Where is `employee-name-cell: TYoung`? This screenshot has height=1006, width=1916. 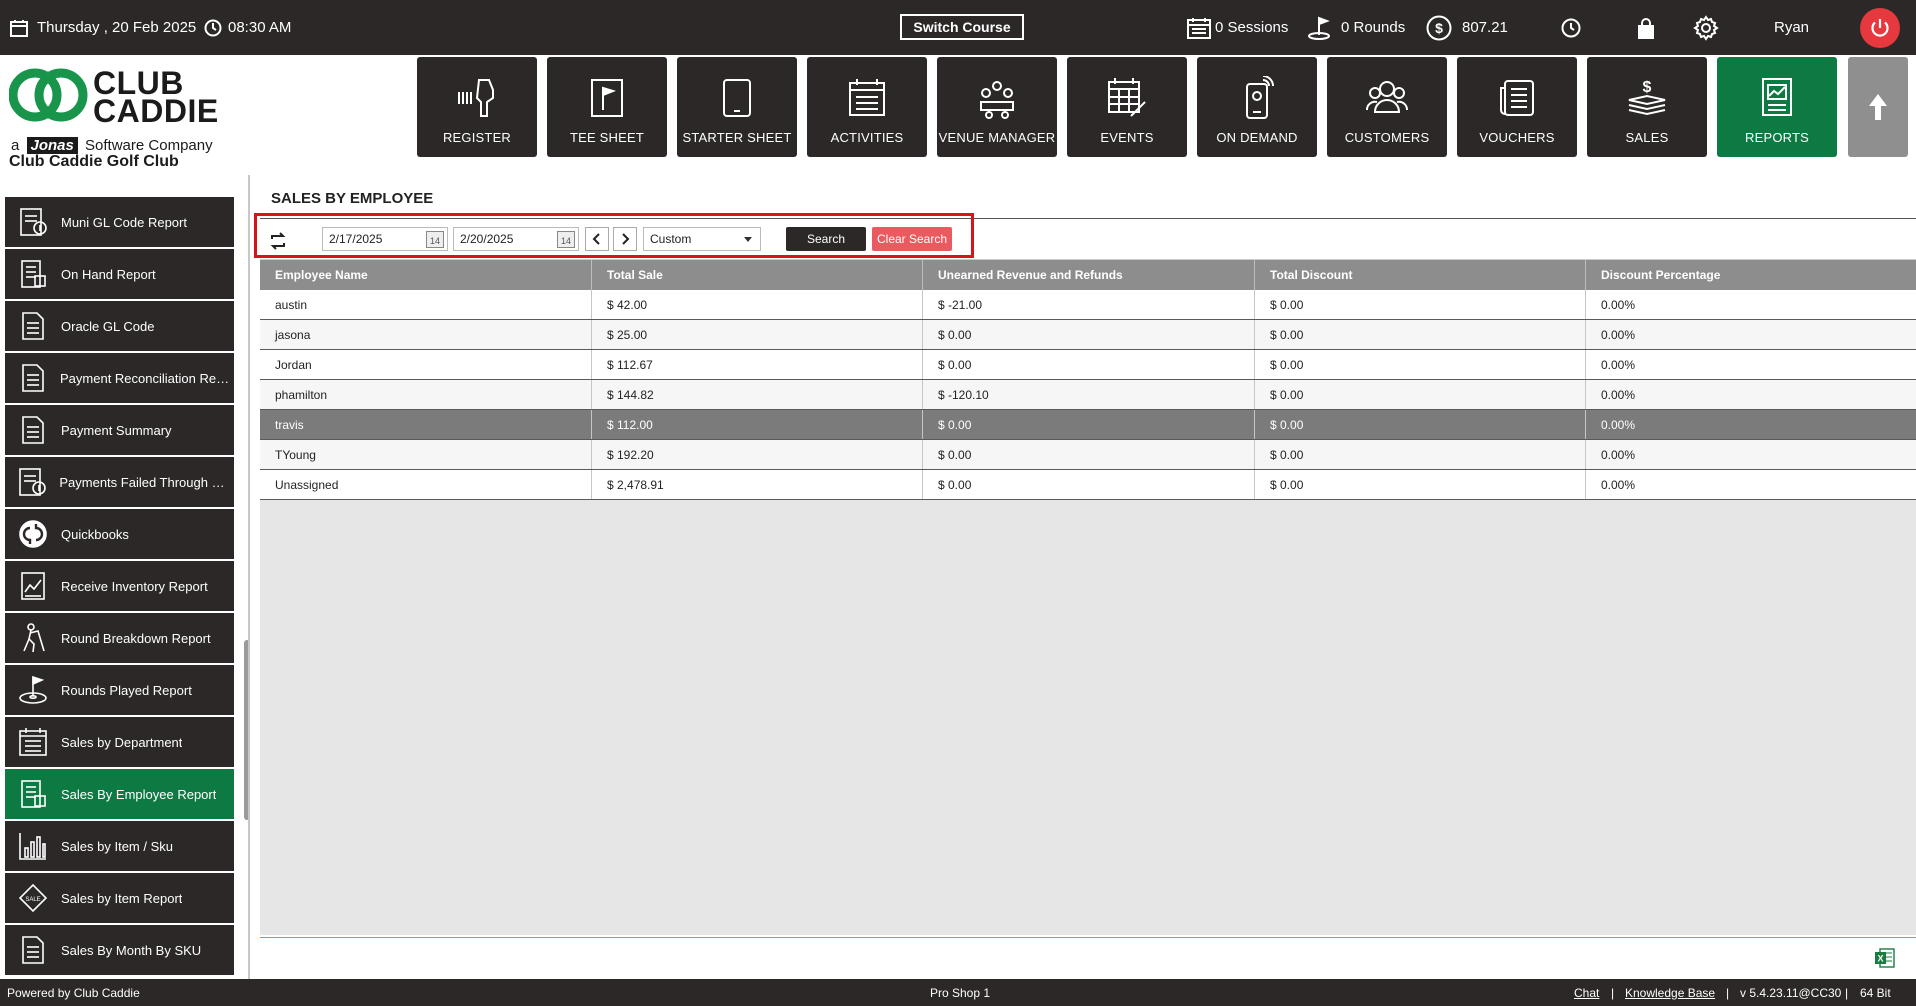
employee-name-cell: TYoung is located at coordinates (426, 454).